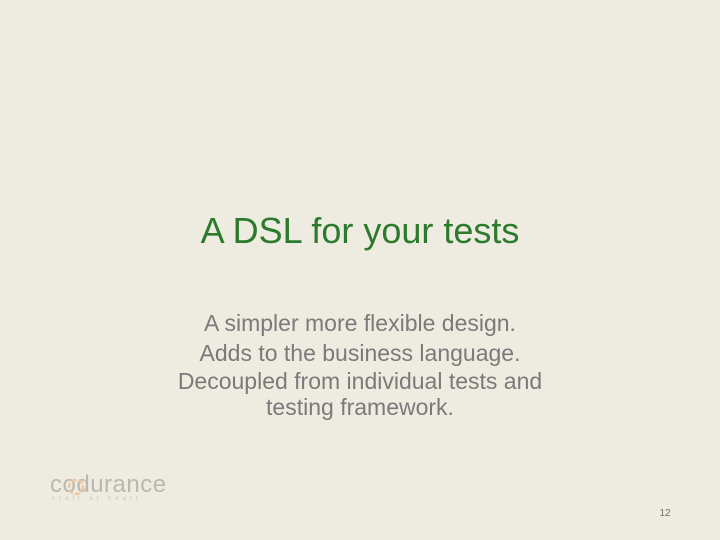  Describe the element at coordinates (76, 487) in the screenshot. I see `logo-mark-icon` at that location.